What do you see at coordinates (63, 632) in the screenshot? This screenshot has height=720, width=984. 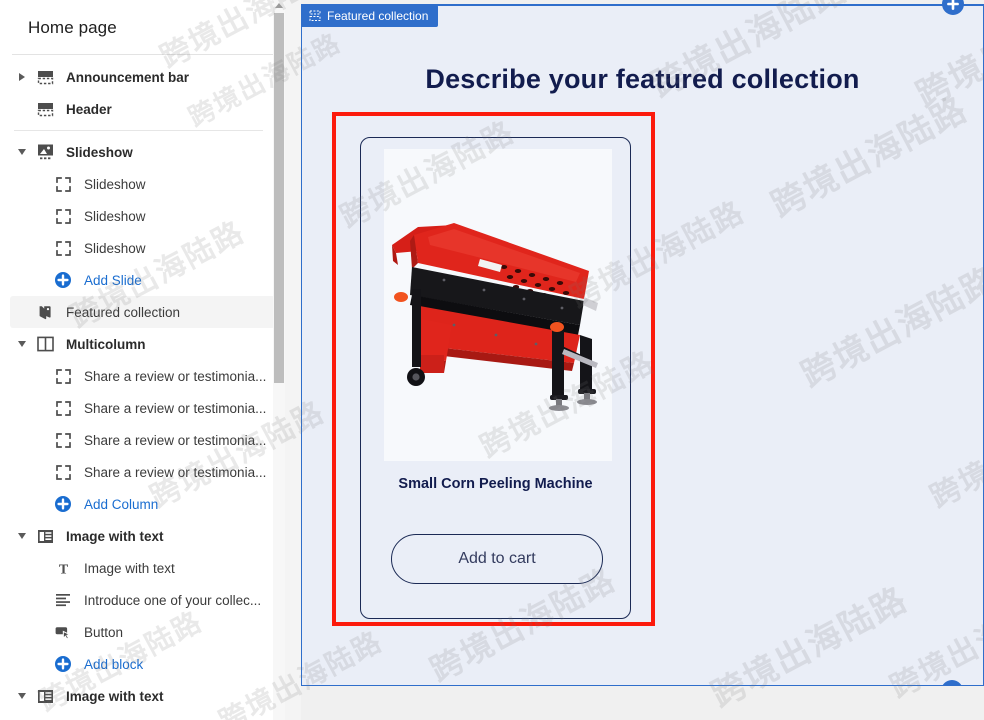 I see `button-icon` at bounding box center [63, 632].